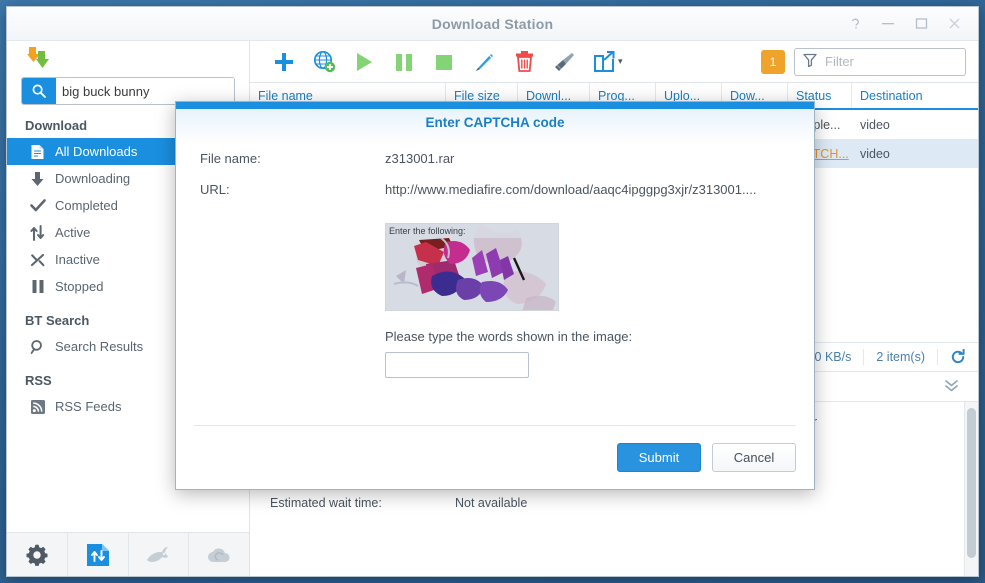 The width and height of the screenshot is (985, 583). What do you see at coordinates (855, 24) in the screenshot?
I see `help-icon` at bounding box center [855, 24].